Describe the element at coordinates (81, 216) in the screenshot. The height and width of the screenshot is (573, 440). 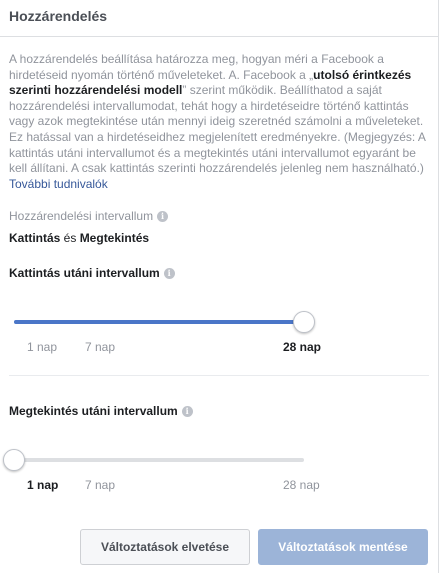
I see `attribution-window-label-text: Hozzárendelési intervallum` at that location.